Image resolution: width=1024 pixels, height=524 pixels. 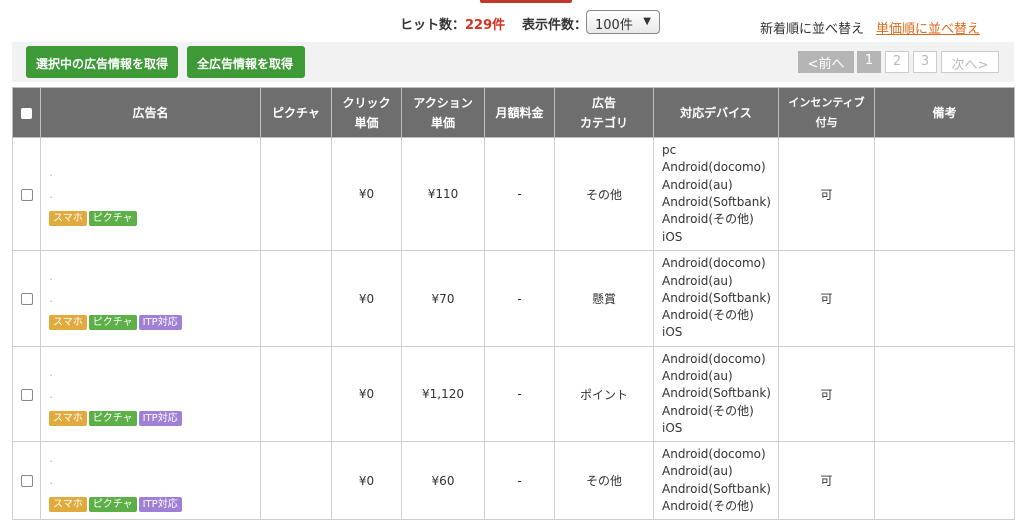 I want to click on pager-prev-button: <前へ, so click(x=826, y=62).